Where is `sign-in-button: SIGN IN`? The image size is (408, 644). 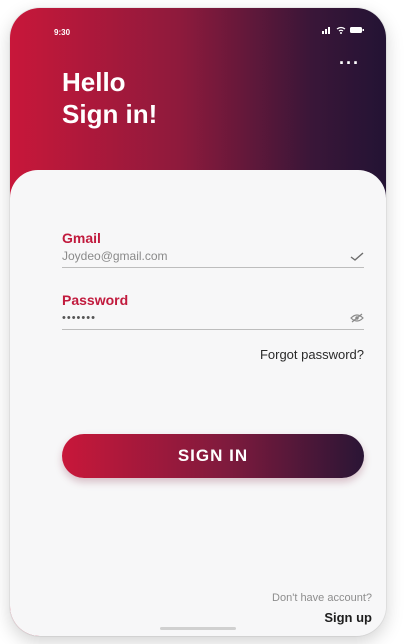 sign-in-button: SIGN IN is located at coordinates (213, 456).